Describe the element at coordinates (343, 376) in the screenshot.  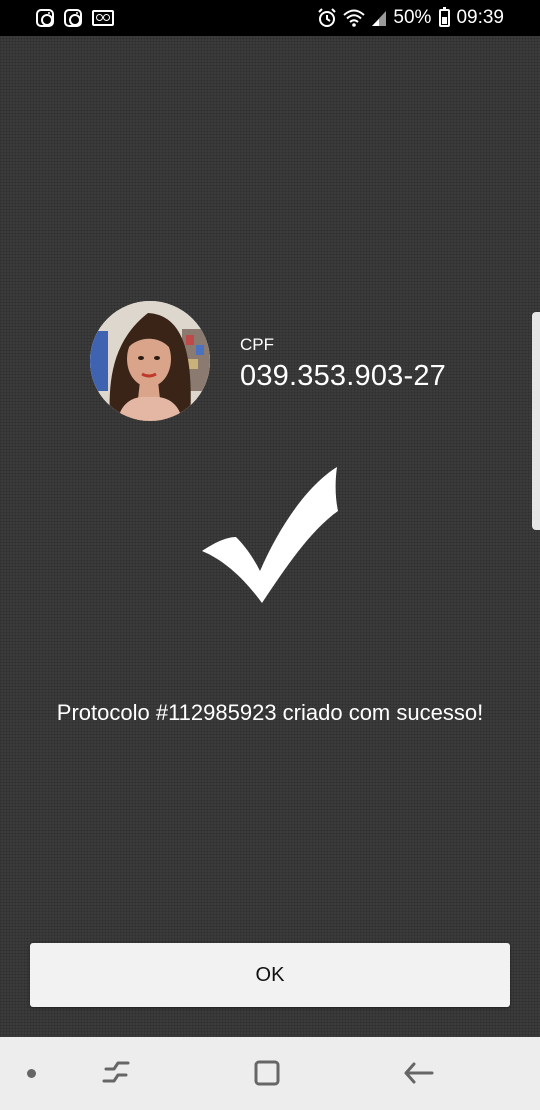
I see `cpf-value: 039.353.903-27` at that location.